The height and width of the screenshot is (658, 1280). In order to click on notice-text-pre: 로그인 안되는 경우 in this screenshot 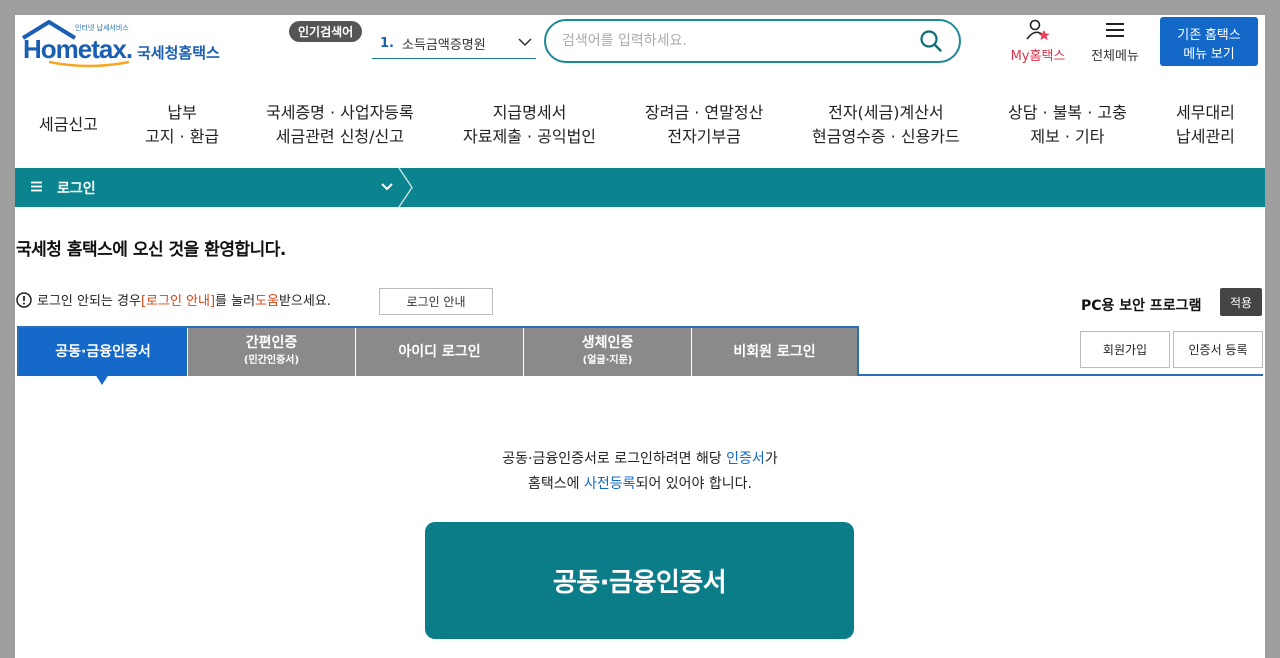, I will do `click(89, 301)`.